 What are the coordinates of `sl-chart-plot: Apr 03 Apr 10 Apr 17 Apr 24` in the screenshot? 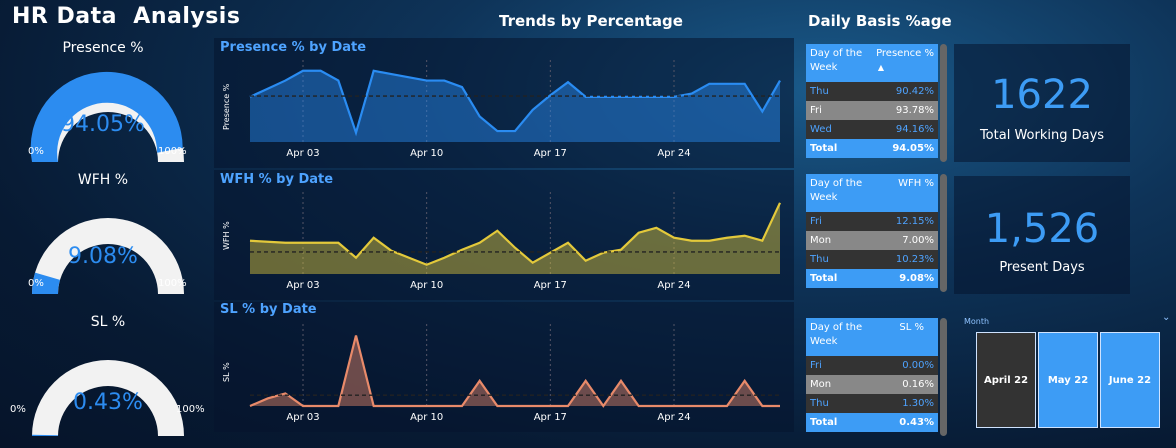 It's located at (514, 373).